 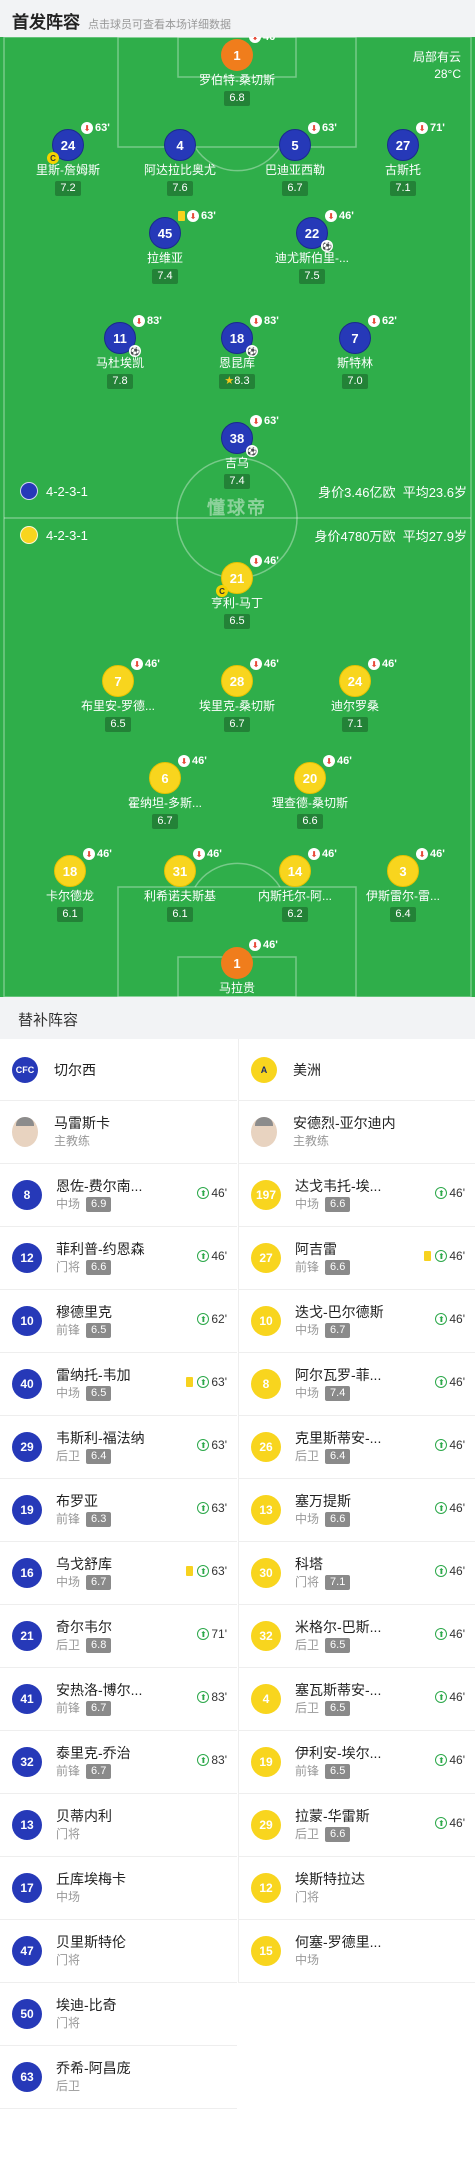 What do you see at coordinates (312, 247) in the screenshot?
I see `player-marker: 22 ⬇ 46' ⚽ 迪尤斯伯里-... 7.5` at bounding box center [312, 247].